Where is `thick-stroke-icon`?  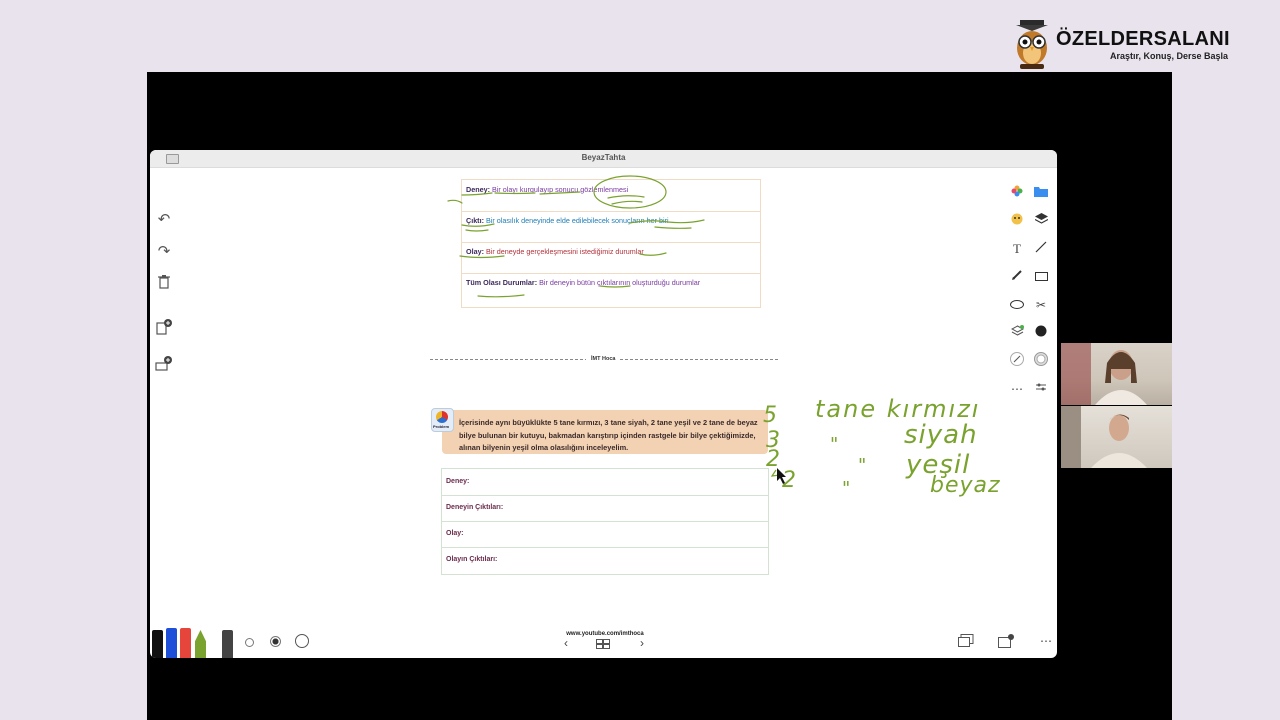 thick-stroke-icon is located at coordinates (302, 641).